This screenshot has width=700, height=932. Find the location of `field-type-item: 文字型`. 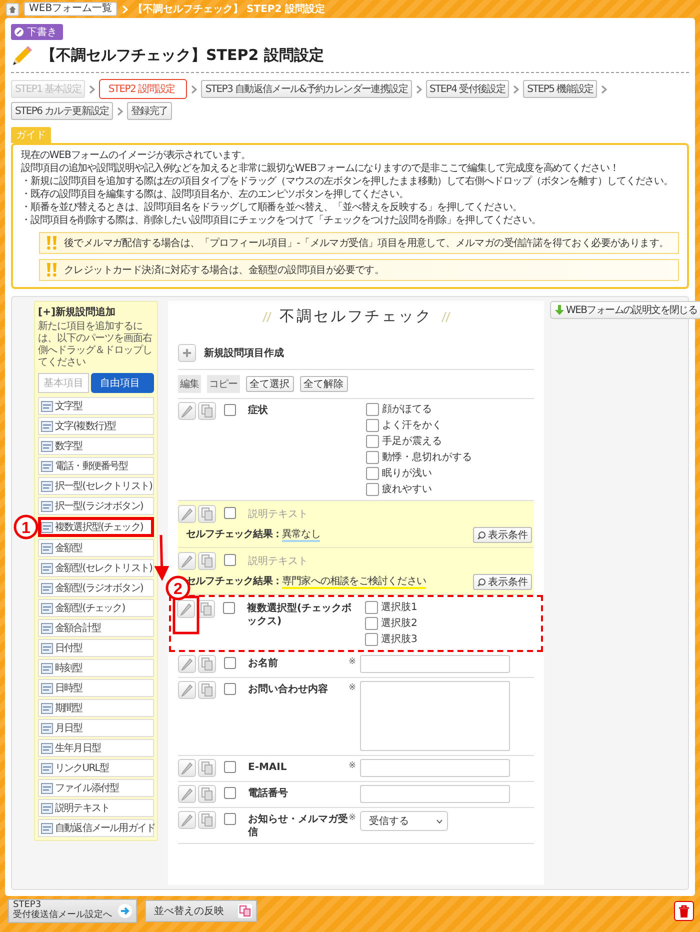

field-type-item: 文字型 is located at coordinates (96, 406).